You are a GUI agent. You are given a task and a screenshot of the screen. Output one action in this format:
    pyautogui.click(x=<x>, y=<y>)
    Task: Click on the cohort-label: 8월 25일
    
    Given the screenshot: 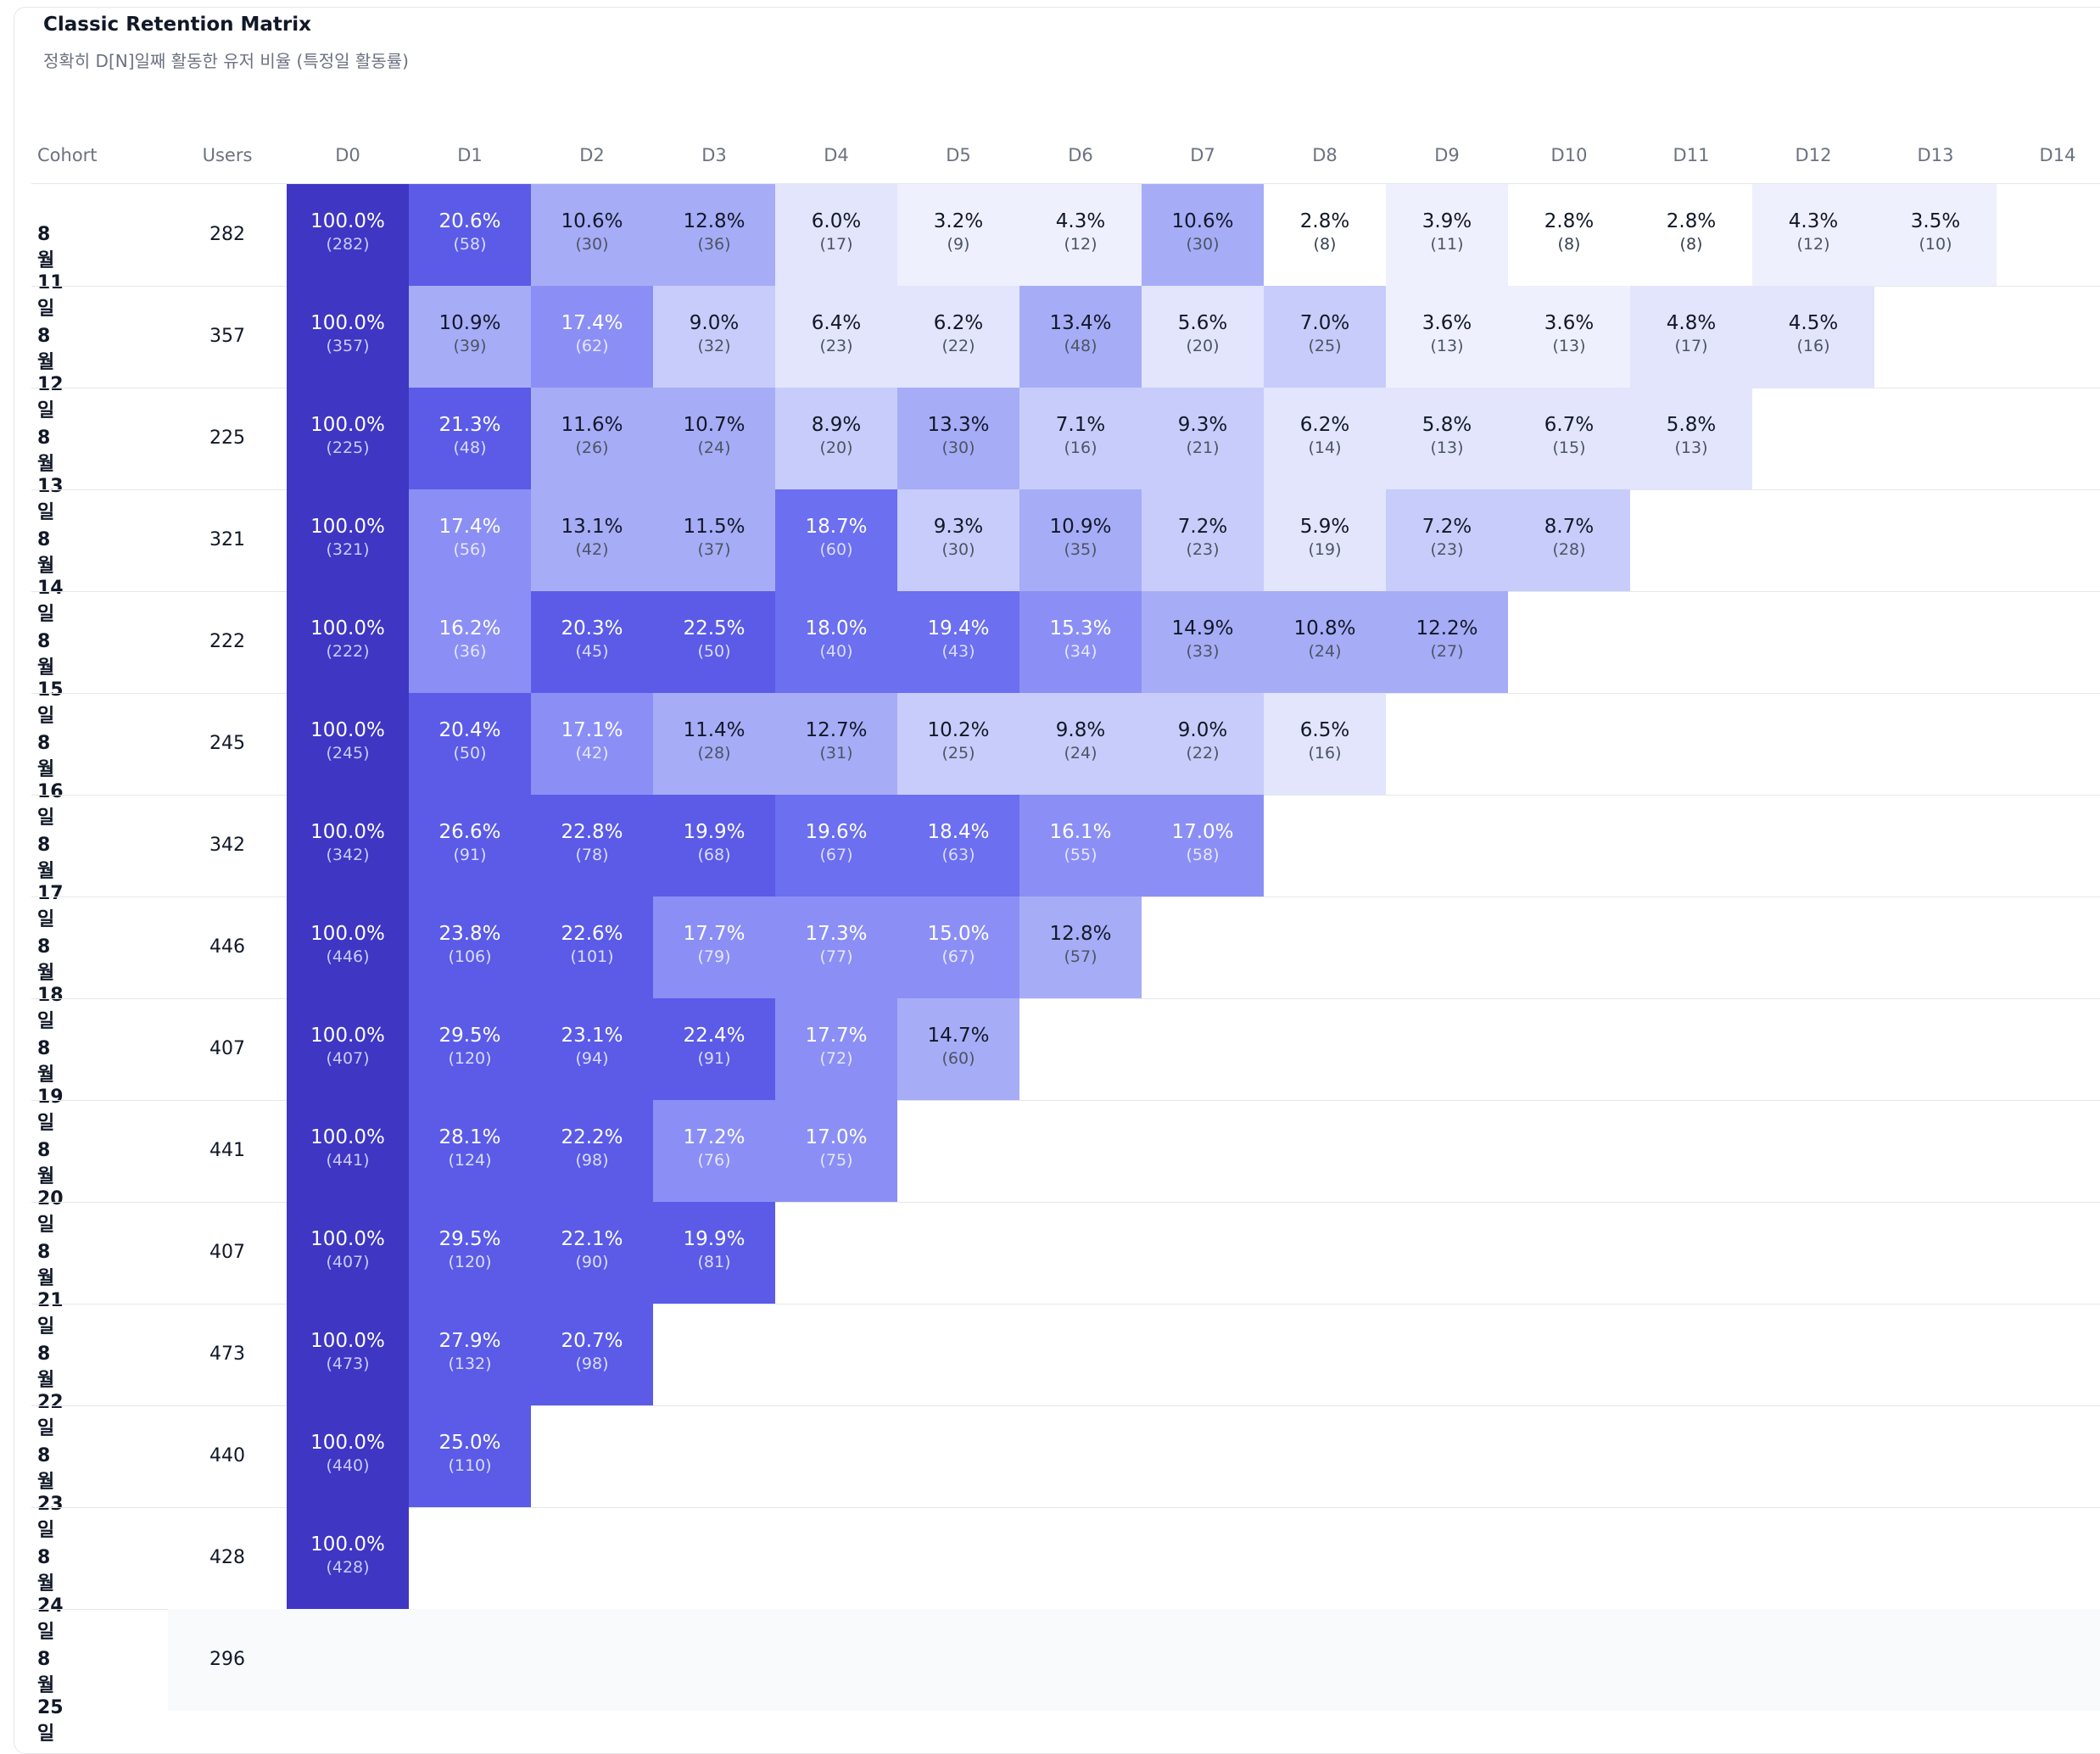 What is the action you would take?
    pyautogui.click(x=51, y=1697)
    